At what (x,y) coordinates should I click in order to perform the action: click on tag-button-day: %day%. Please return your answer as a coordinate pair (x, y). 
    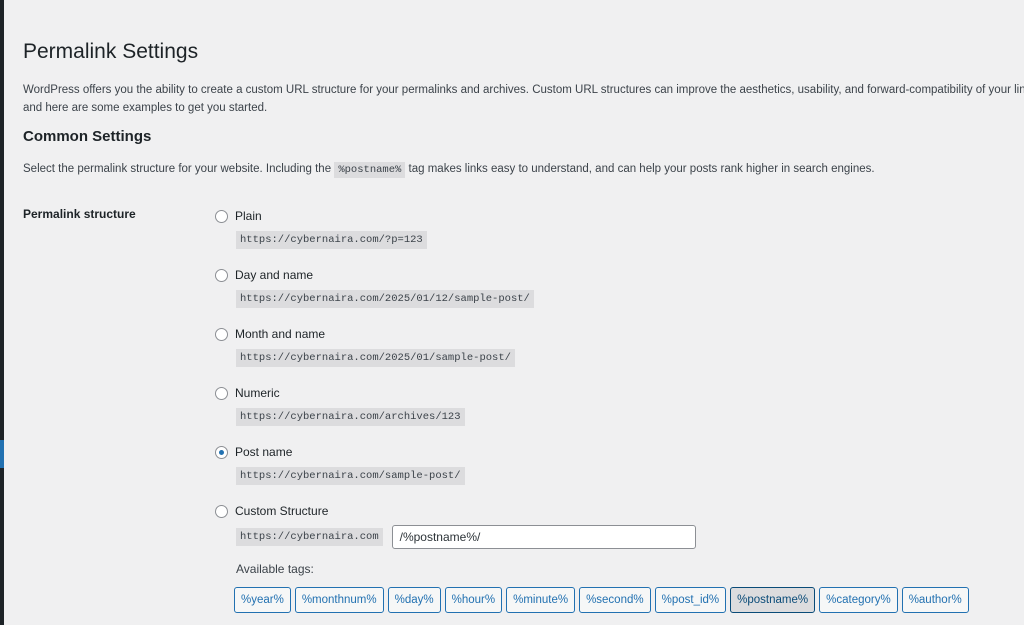
    Looking at the image, I should click on (414, 600).